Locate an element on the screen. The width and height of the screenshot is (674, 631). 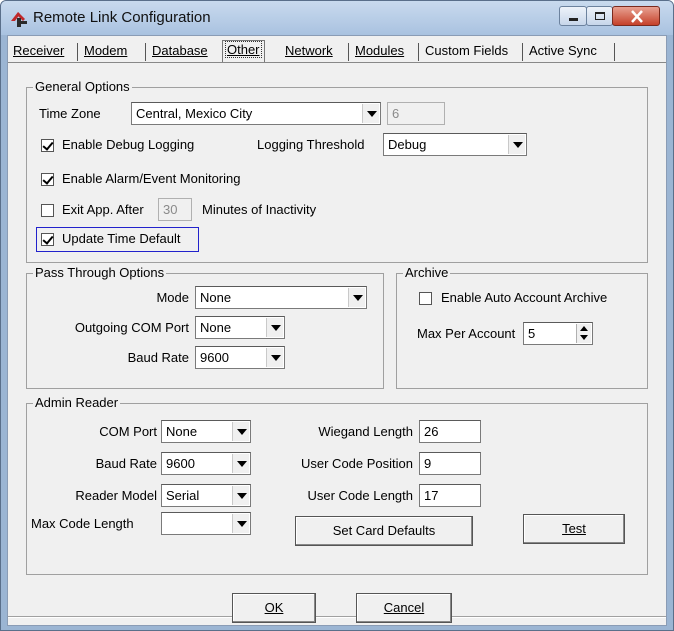
tab-custom-fields: Custom Fields is located at coordinates (466, 52).